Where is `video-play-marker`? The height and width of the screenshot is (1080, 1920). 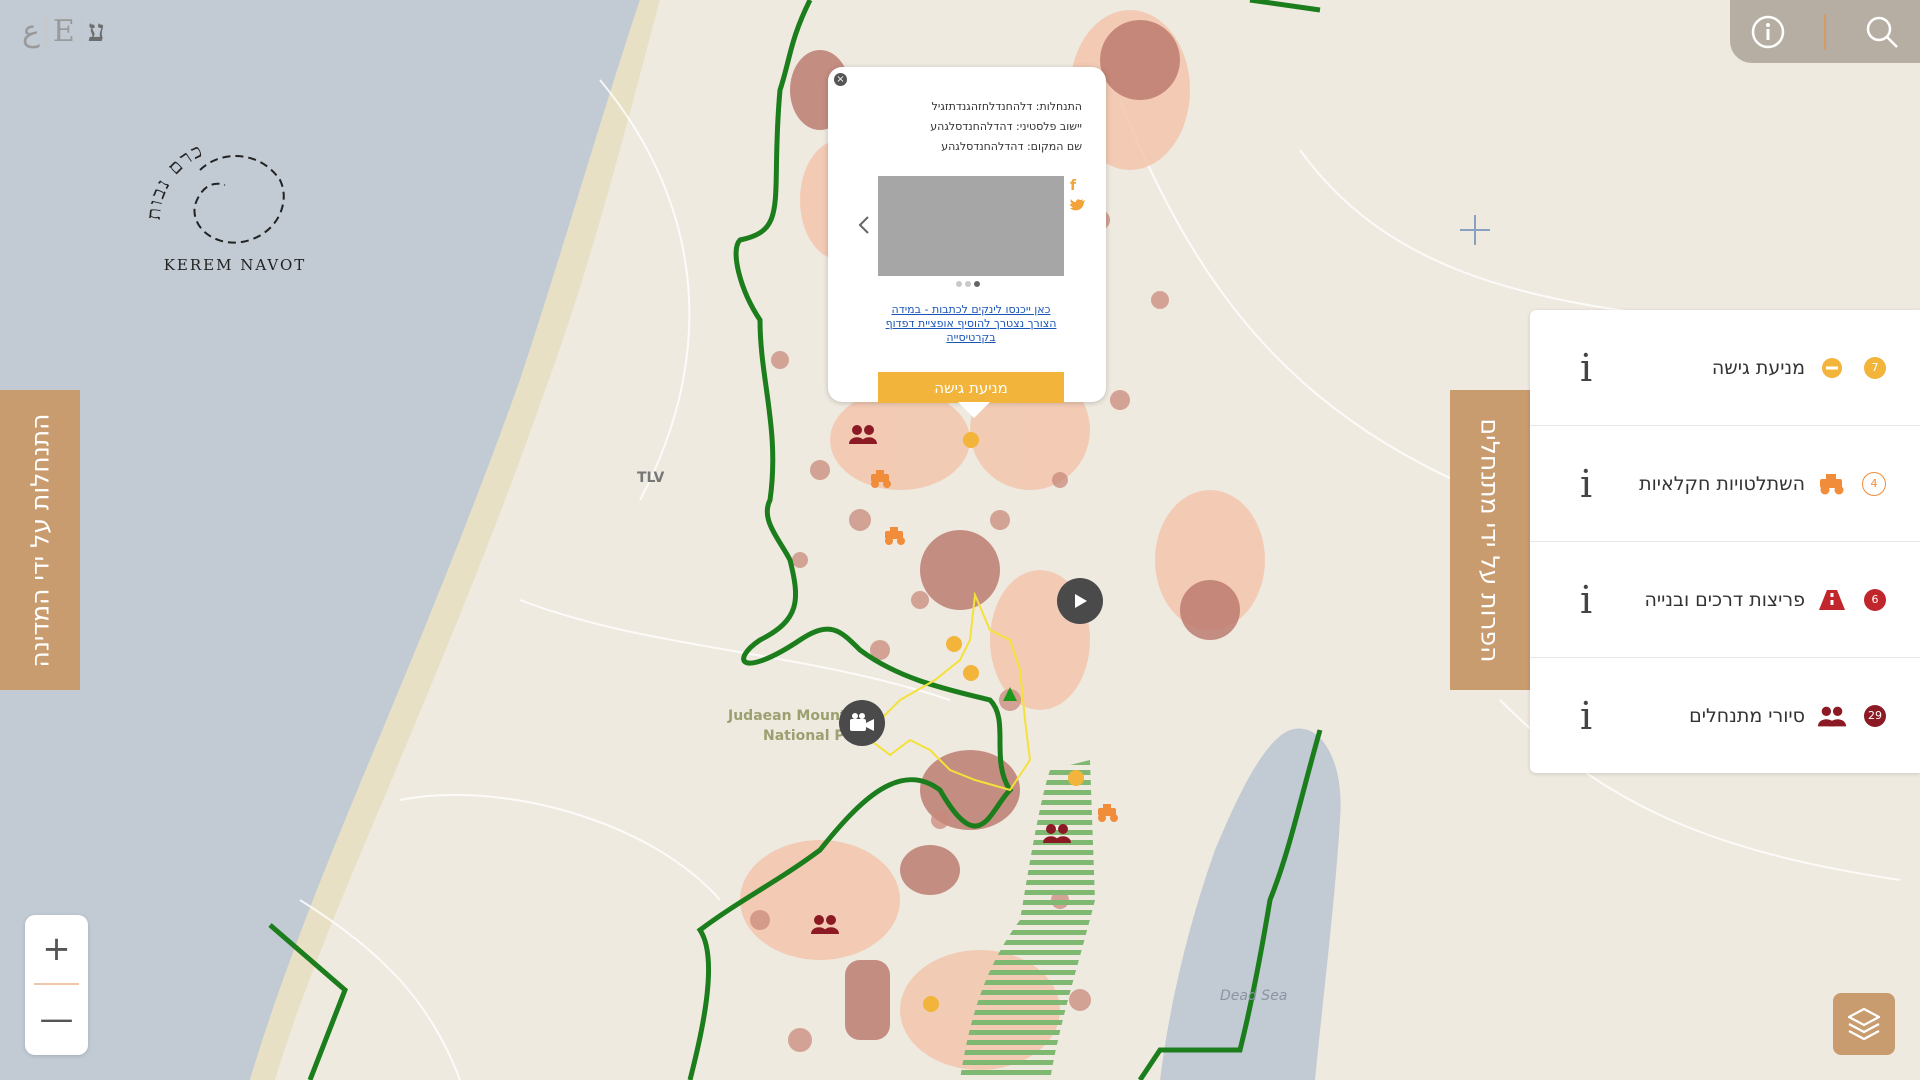
video-play-marker is located at coordinates (1080, 601).